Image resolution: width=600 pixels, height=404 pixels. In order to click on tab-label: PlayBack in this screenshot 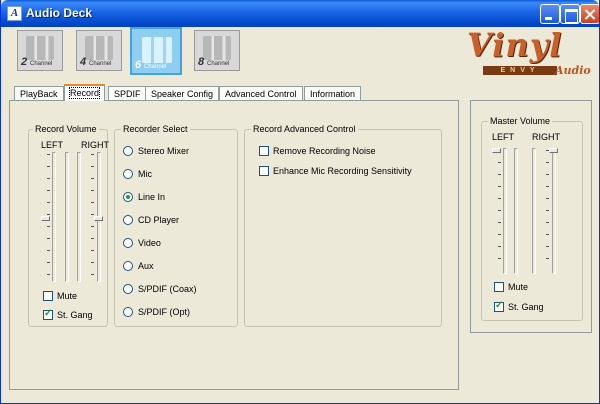, I will do `click(39, 94)`.